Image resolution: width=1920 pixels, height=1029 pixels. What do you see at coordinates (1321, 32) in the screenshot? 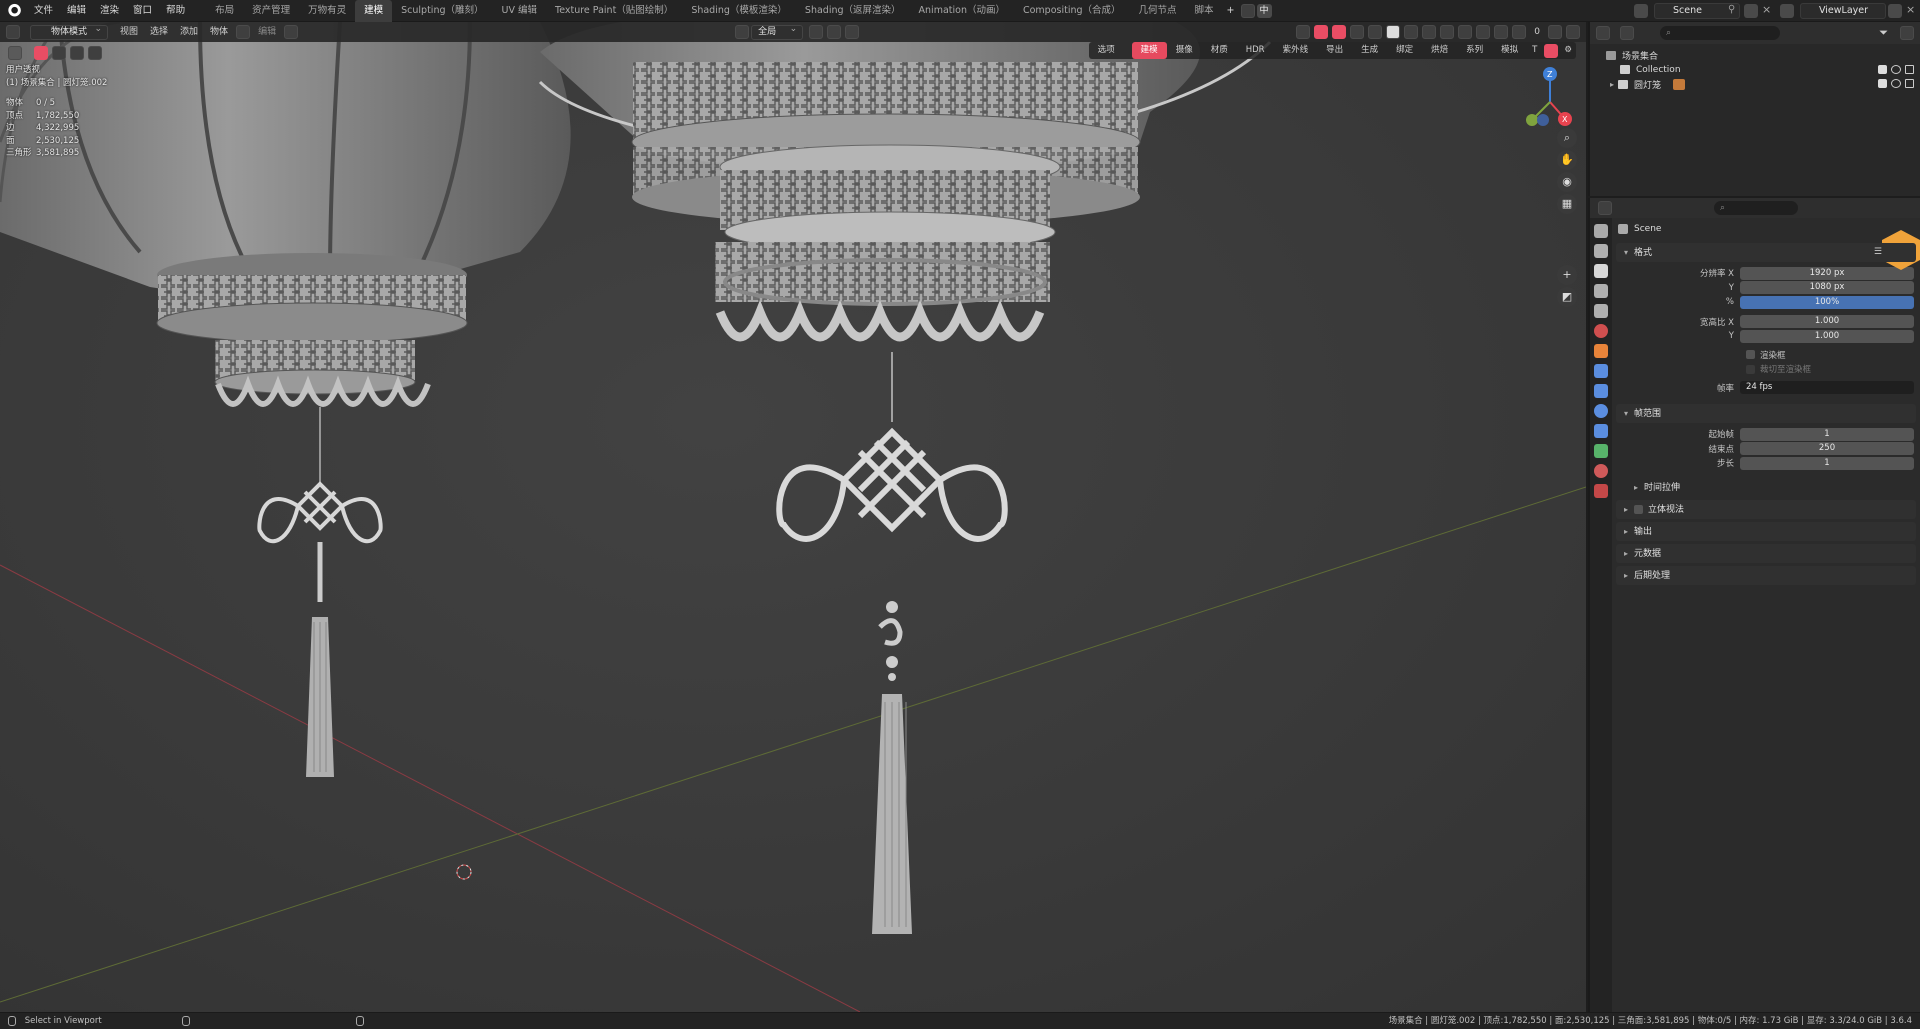
I see `gizmo-toggle-icon` at bounding box center [1321, 32].